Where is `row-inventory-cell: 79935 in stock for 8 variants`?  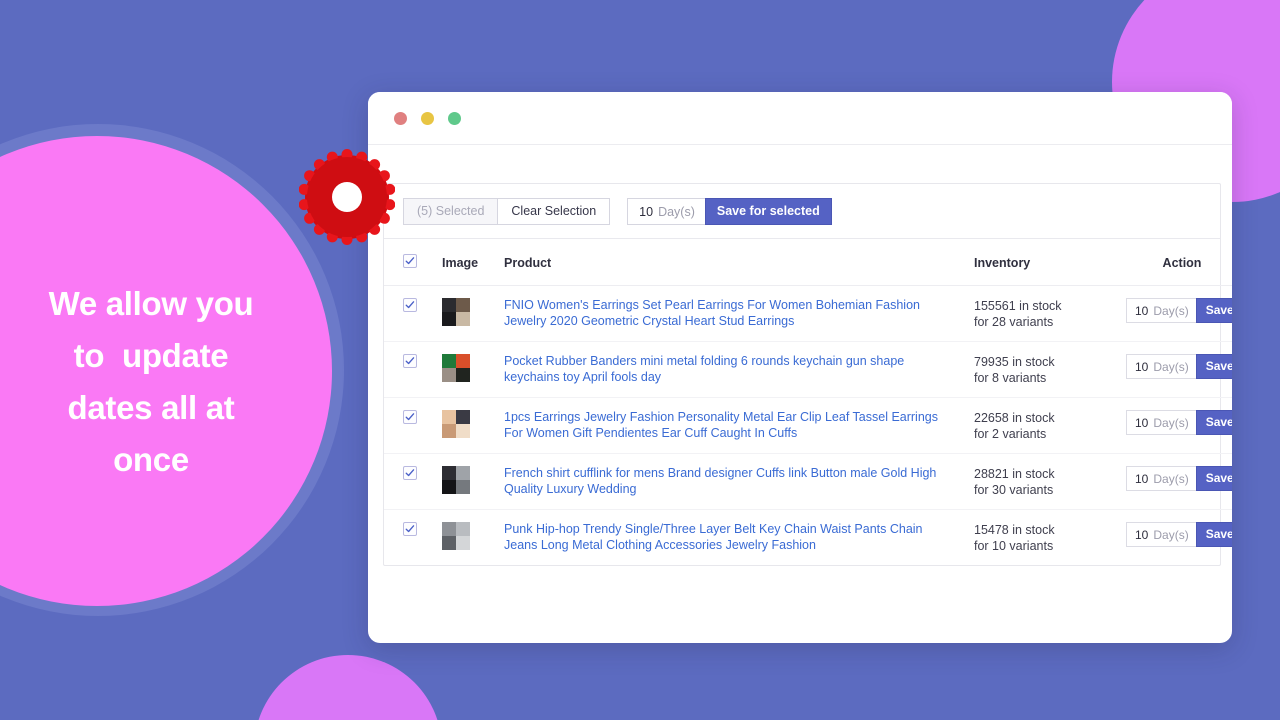 row-inventory-cell: 79935 in stock for 8 variants is located at coordinates (1050, 369).